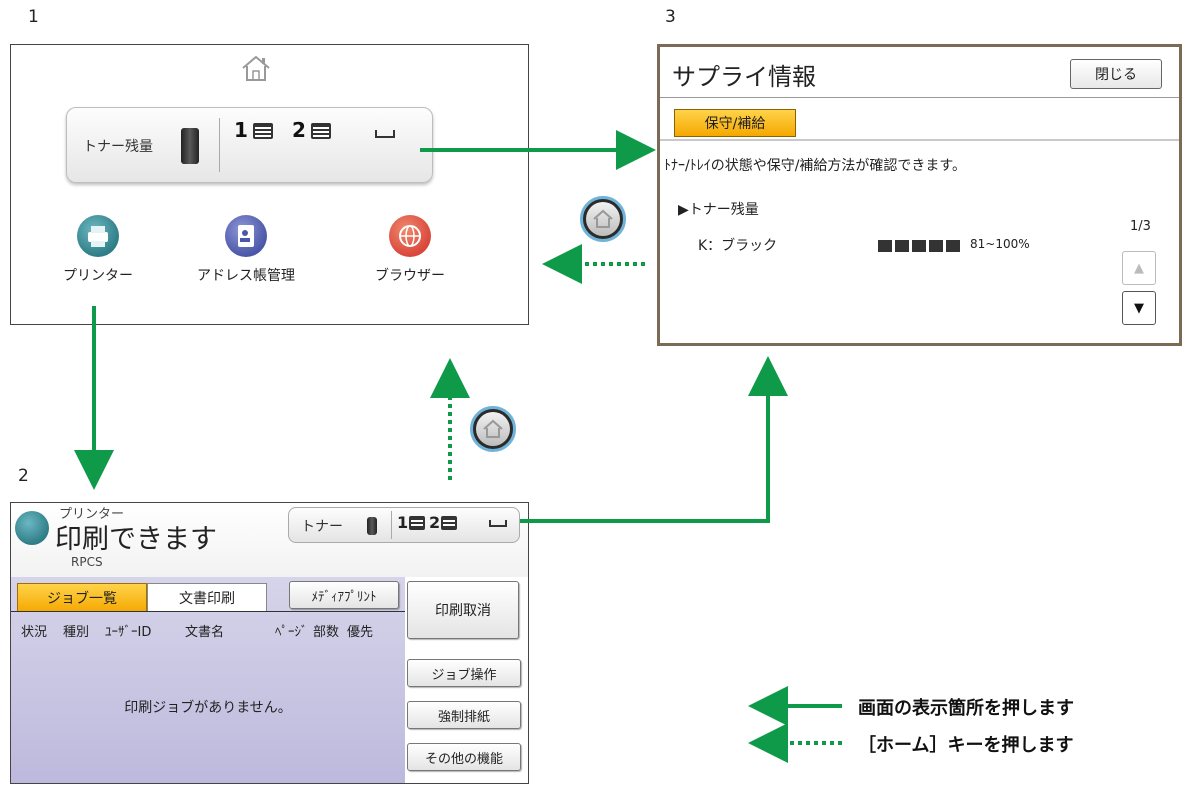 Image resolution: width=1187 pixels, height=789 pixels. What do you see at coordinates (966, 708) in the screenshot?
I see `legend-solid-text: 画面の表示箇所を押します` at bounding box center [966, 708].